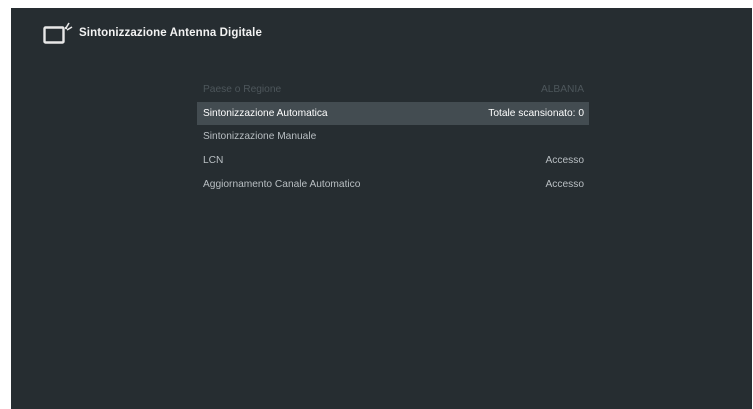  I want to click on menu-item-label: Paese o Regione, so click(242, 90).